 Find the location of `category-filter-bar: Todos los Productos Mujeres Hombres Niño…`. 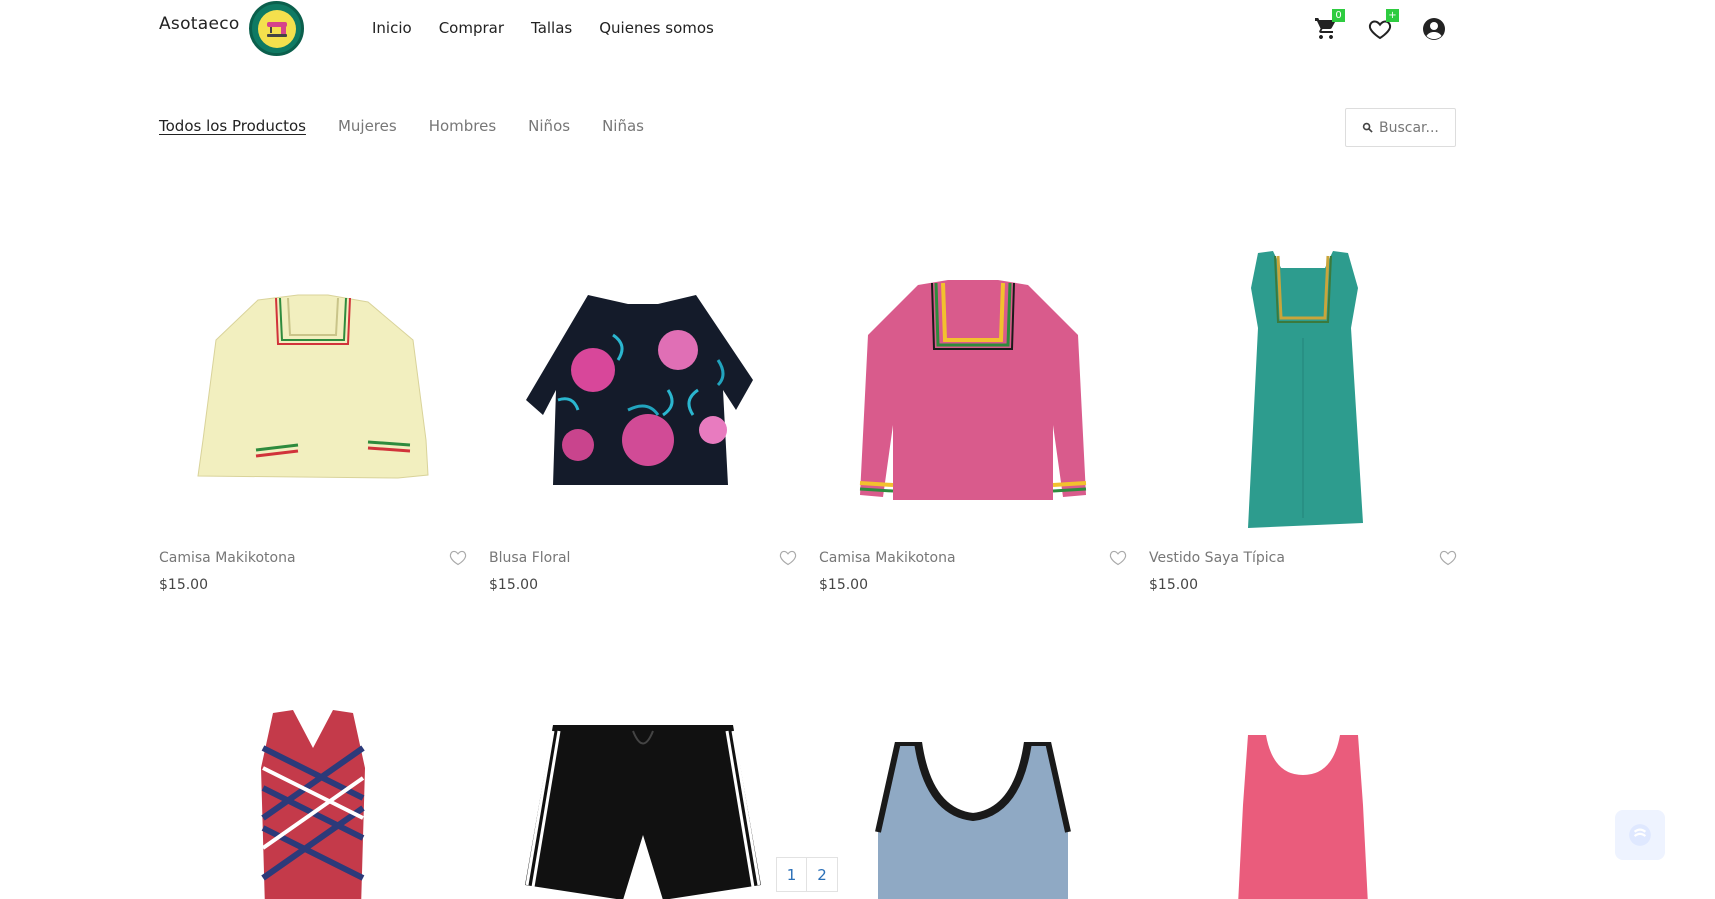

category-filter-bar: Todos los Productos Mujeres Hombres Niño… is located at coordinates (417, 126).